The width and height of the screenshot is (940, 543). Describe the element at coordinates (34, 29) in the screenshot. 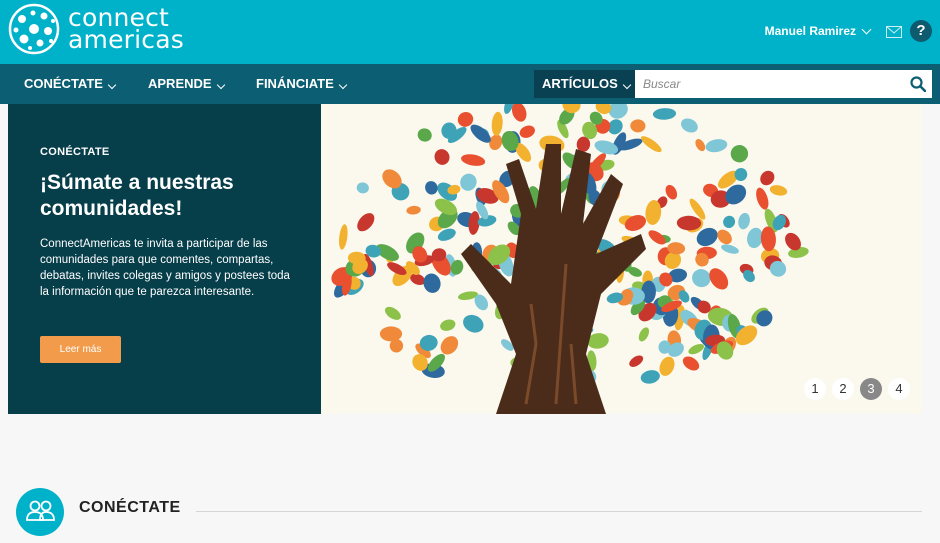

I see `logo-globe-icon` at that location.